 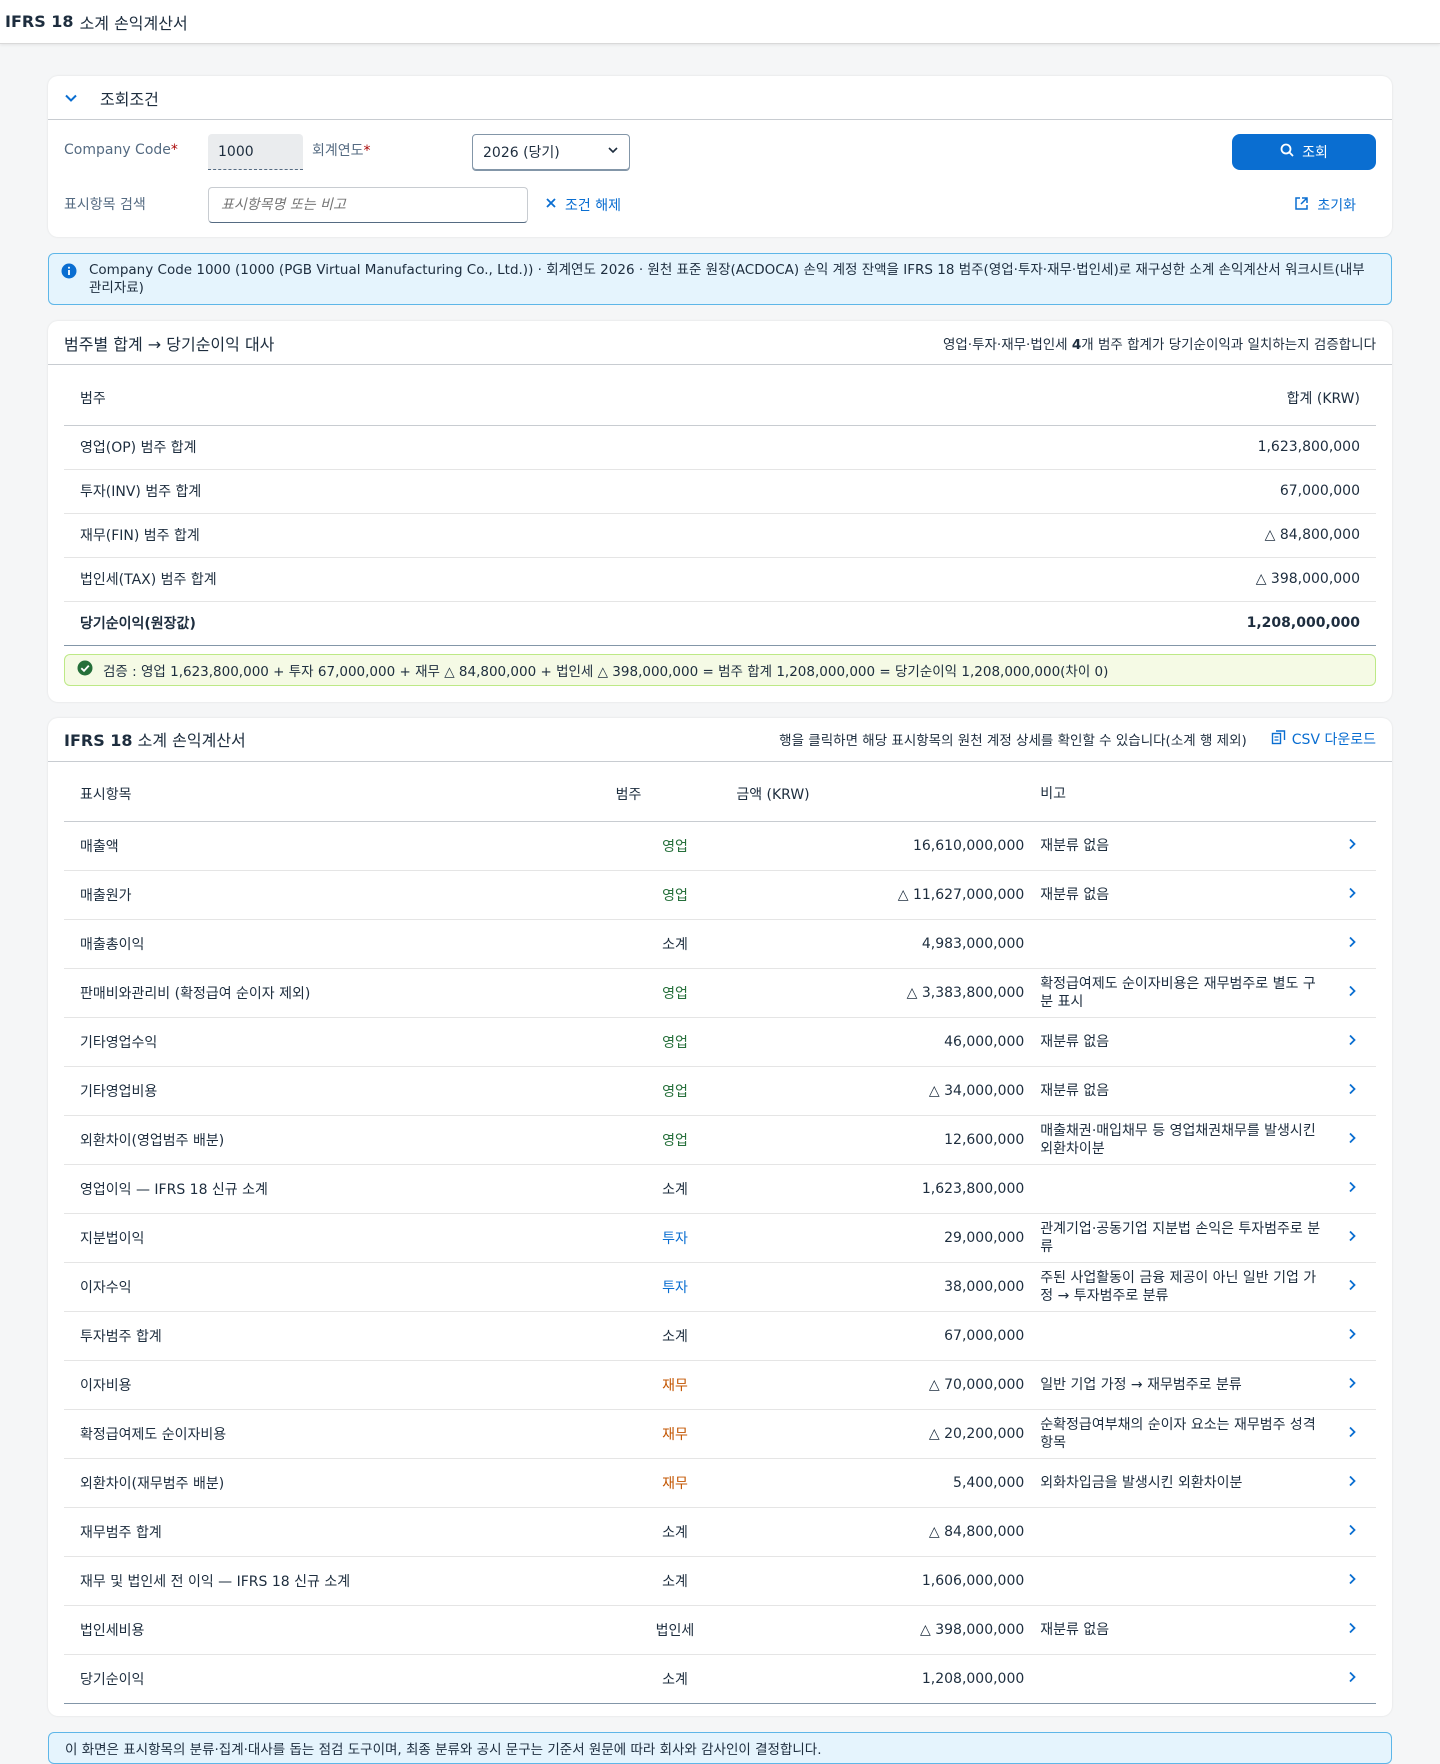 What do you see at coordinates (551, 205) in the screenshot?
I see `close-icon` at bounding box center [551, 205].